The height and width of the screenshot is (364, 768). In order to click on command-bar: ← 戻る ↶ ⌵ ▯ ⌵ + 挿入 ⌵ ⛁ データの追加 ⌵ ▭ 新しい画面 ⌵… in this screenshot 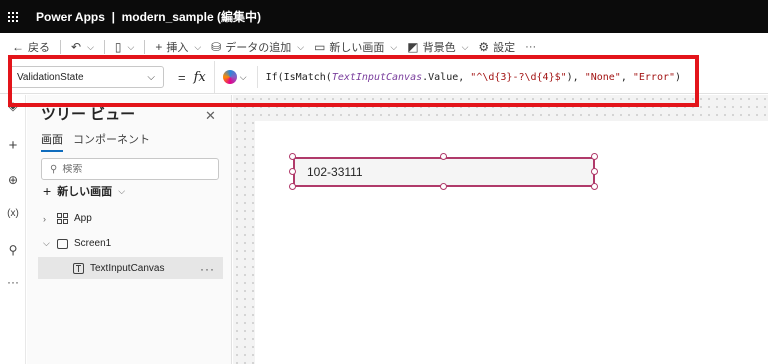, I will do `click(384, 47)`.